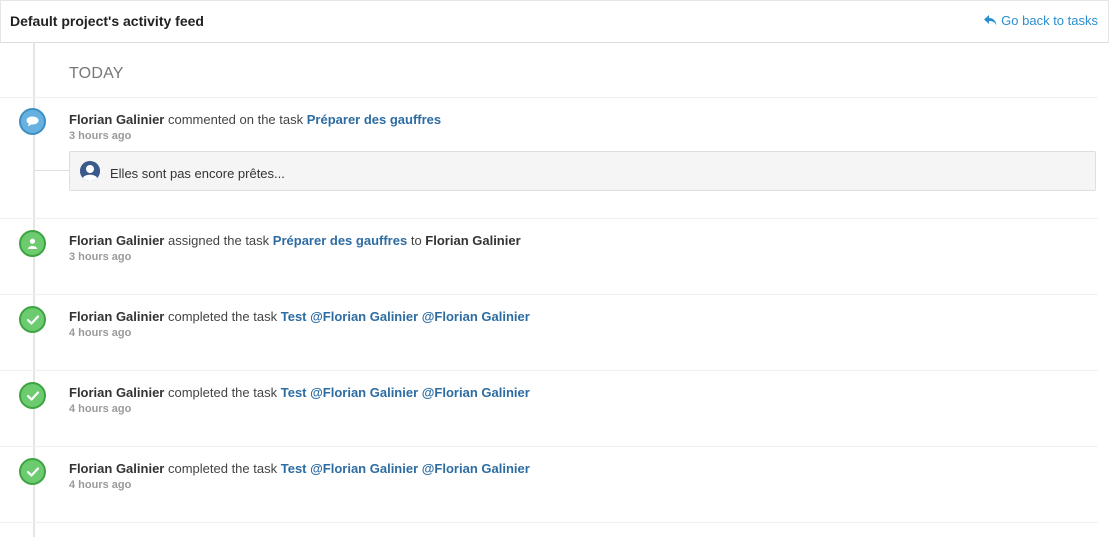 Image resolution: width=1109 pixels, height=537 pixels. Describe the element at coordinates (32, 121) in the screenshot. I see `comment-icon` at that location.